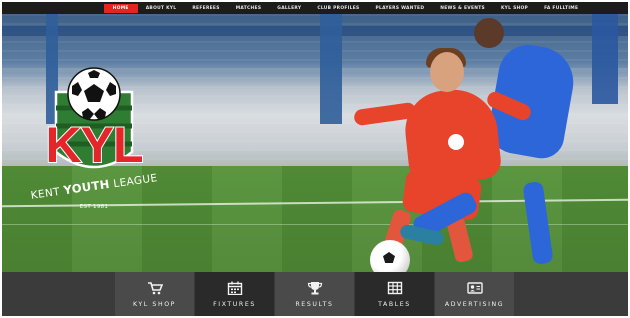  Describe the element at coordinates (234, 288) in the screenshot. I see `calendar-icon` at that location.